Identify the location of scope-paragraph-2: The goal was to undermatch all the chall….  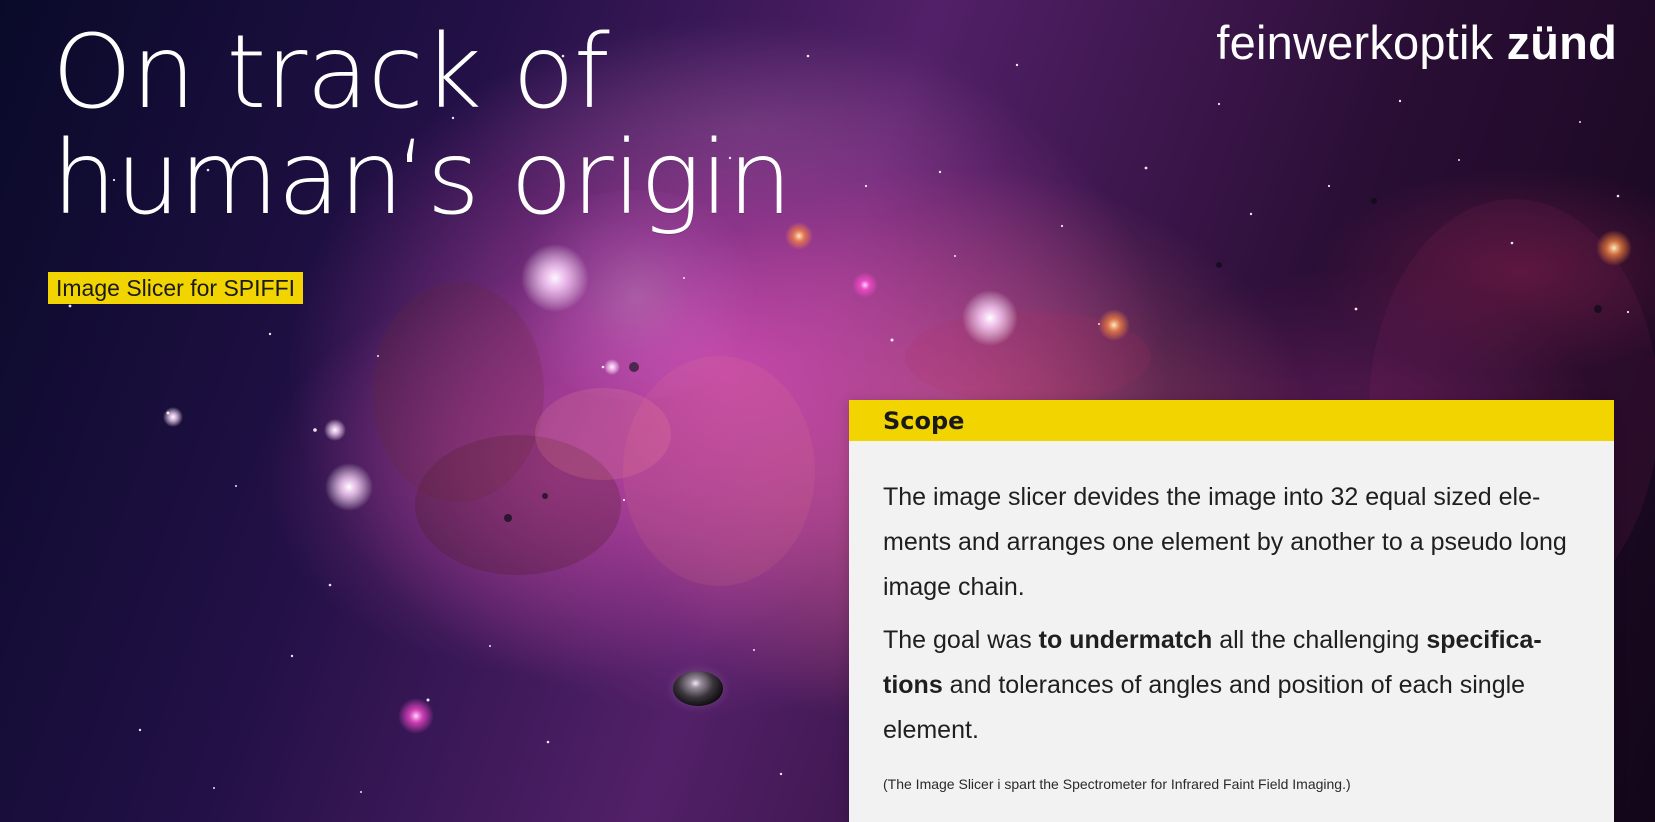
(1231, 685).